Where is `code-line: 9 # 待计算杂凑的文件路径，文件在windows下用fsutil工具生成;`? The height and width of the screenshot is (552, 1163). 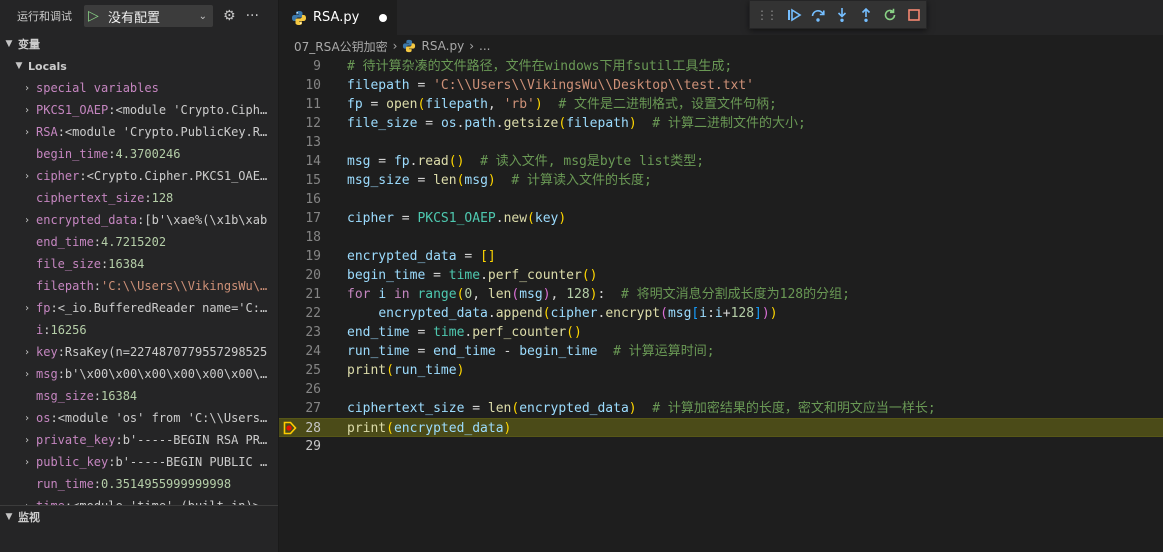
code-line: 9 # 待计算杂凑的文件路径，文件在windows下用fsutil工具生成; is located at coordinates (721, 66).